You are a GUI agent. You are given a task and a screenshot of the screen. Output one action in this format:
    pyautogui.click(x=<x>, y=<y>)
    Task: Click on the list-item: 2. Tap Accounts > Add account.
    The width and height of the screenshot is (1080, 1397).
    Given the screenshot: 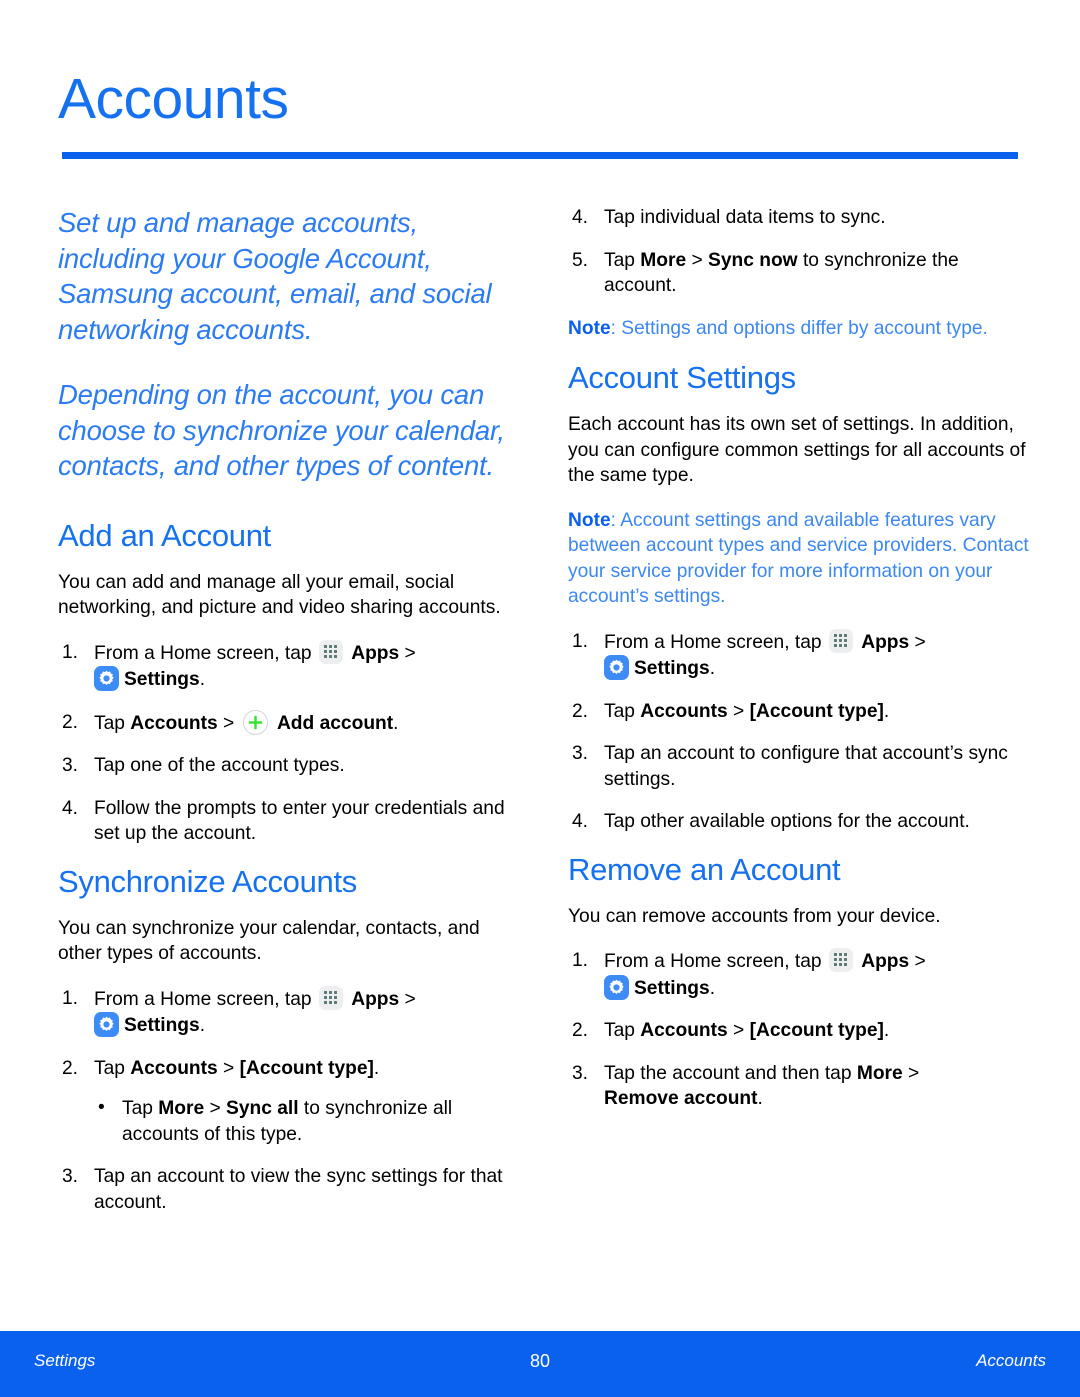 What is the action you would take?
    pyautogui.click(x=289, y=723)
    